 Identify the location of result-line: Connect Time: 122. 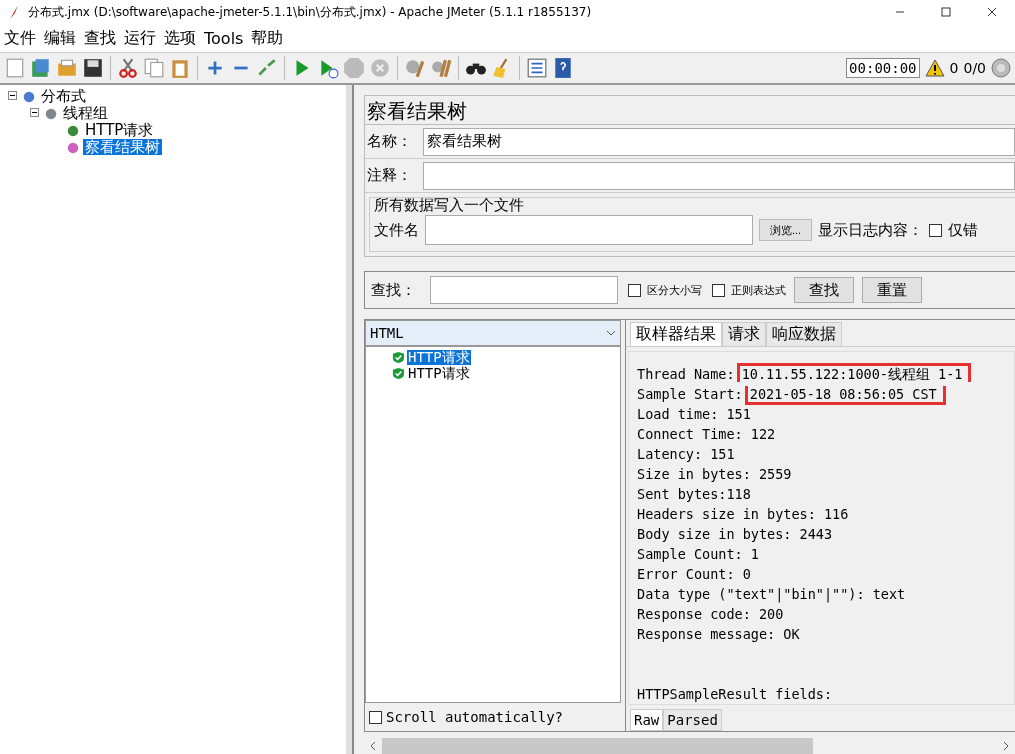
(706, 434).